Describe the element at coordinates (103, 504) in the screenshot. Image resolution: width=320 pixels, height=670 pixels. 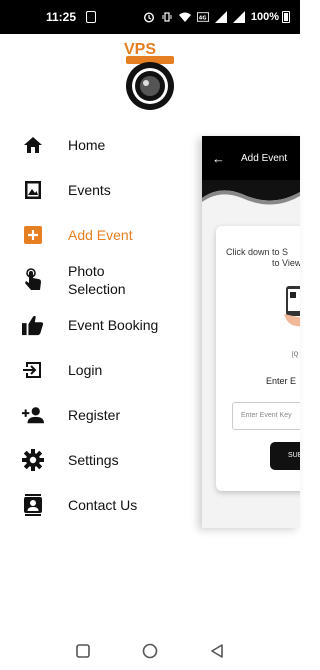
I see `menu-item-label: Contact Us` at that location.